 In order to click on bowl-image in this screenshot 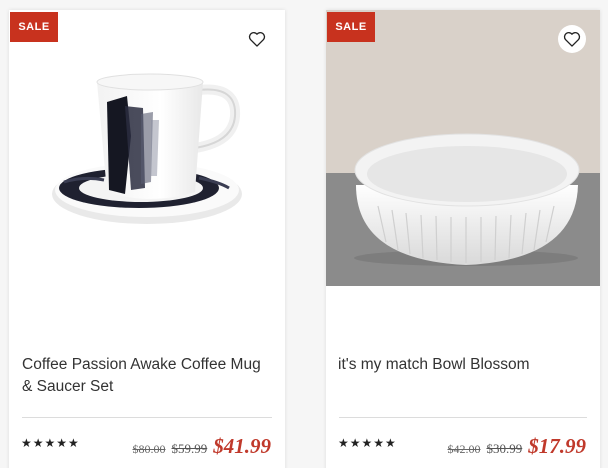, I will do `click(467, 199)`.